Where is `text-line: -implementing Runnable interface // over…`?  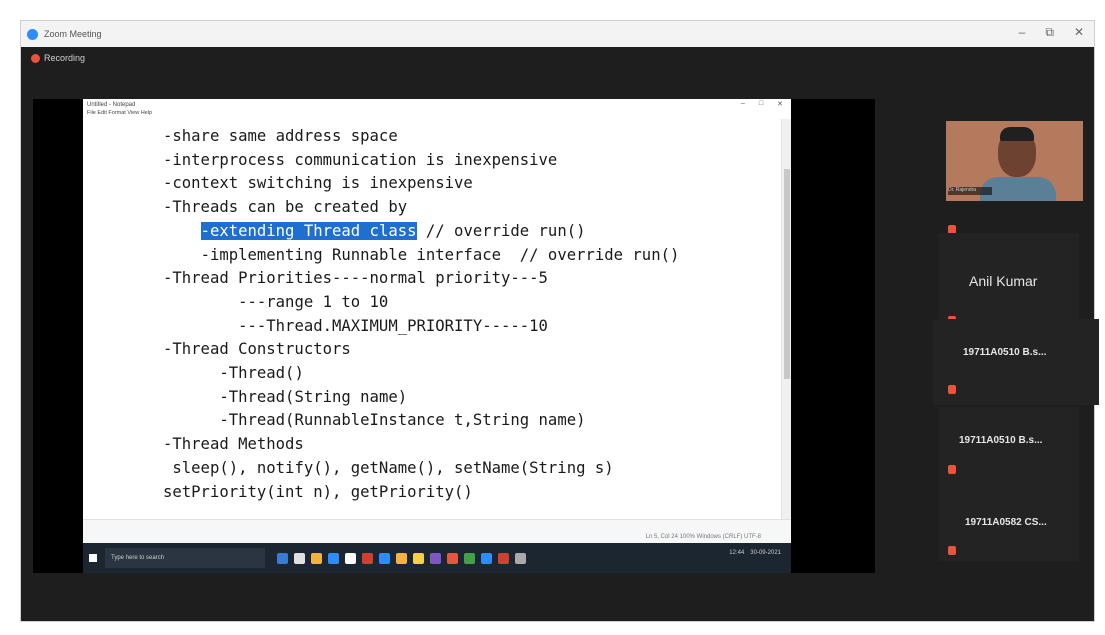 text-line: -implementing Runnable interface // over… is located at coordinates (440, 254).